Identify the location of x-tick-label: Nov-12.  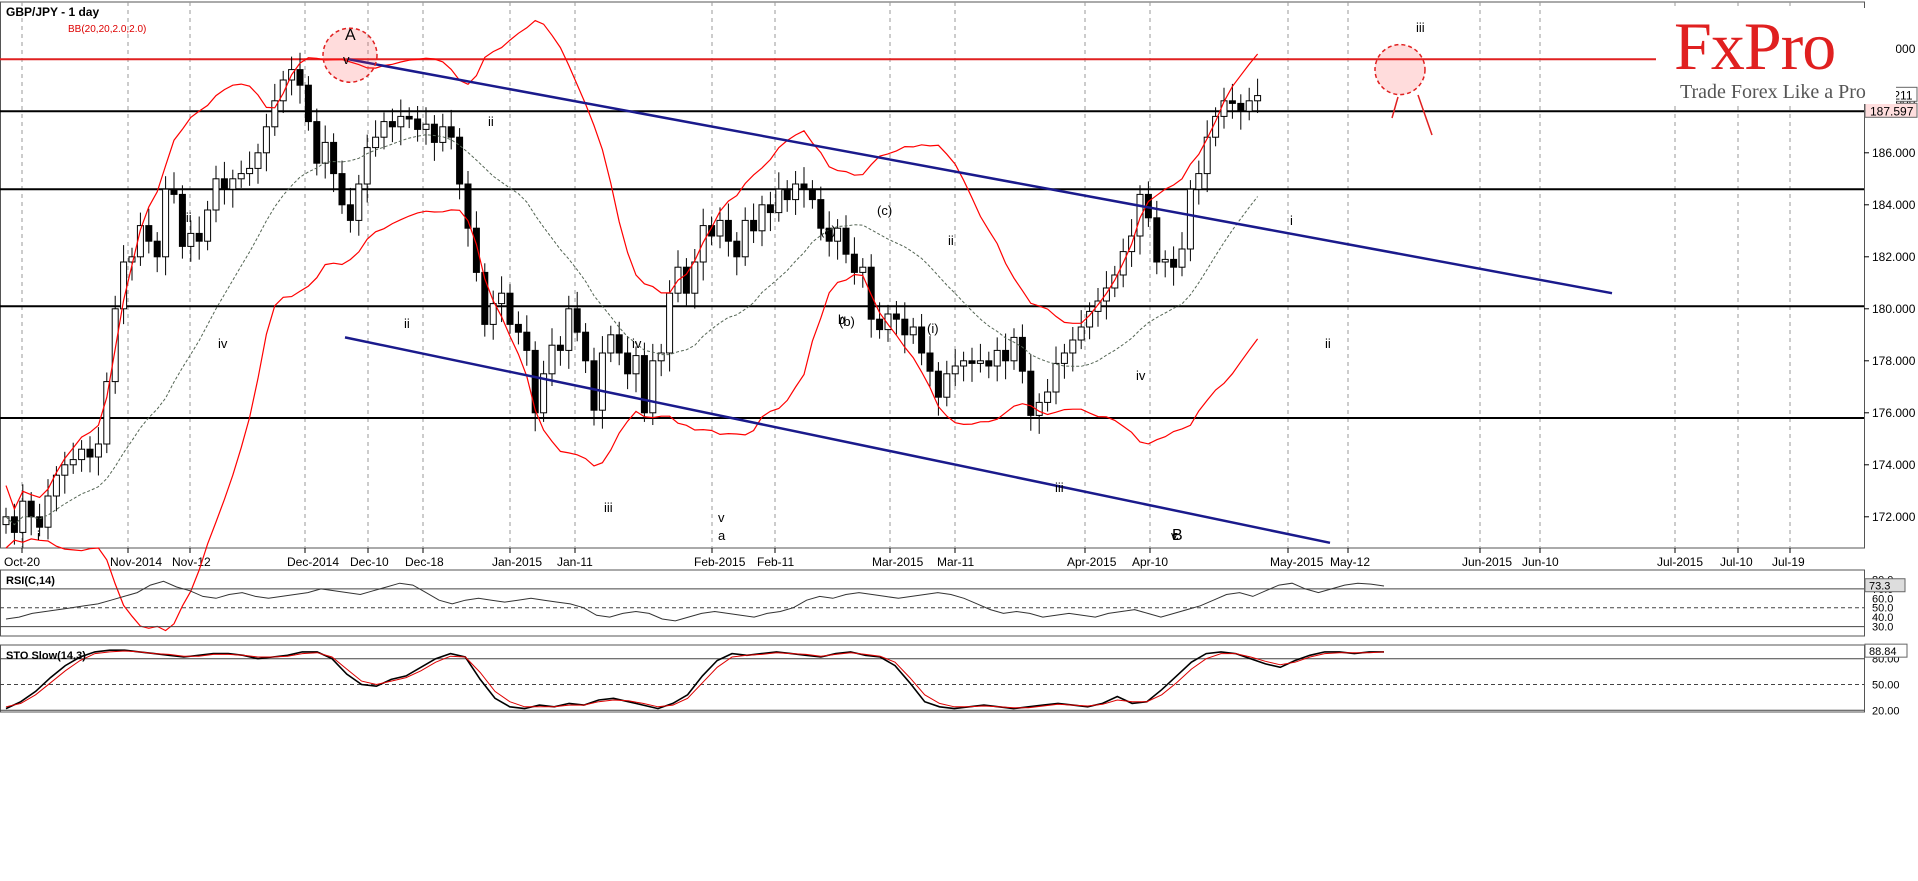
(191, 562).